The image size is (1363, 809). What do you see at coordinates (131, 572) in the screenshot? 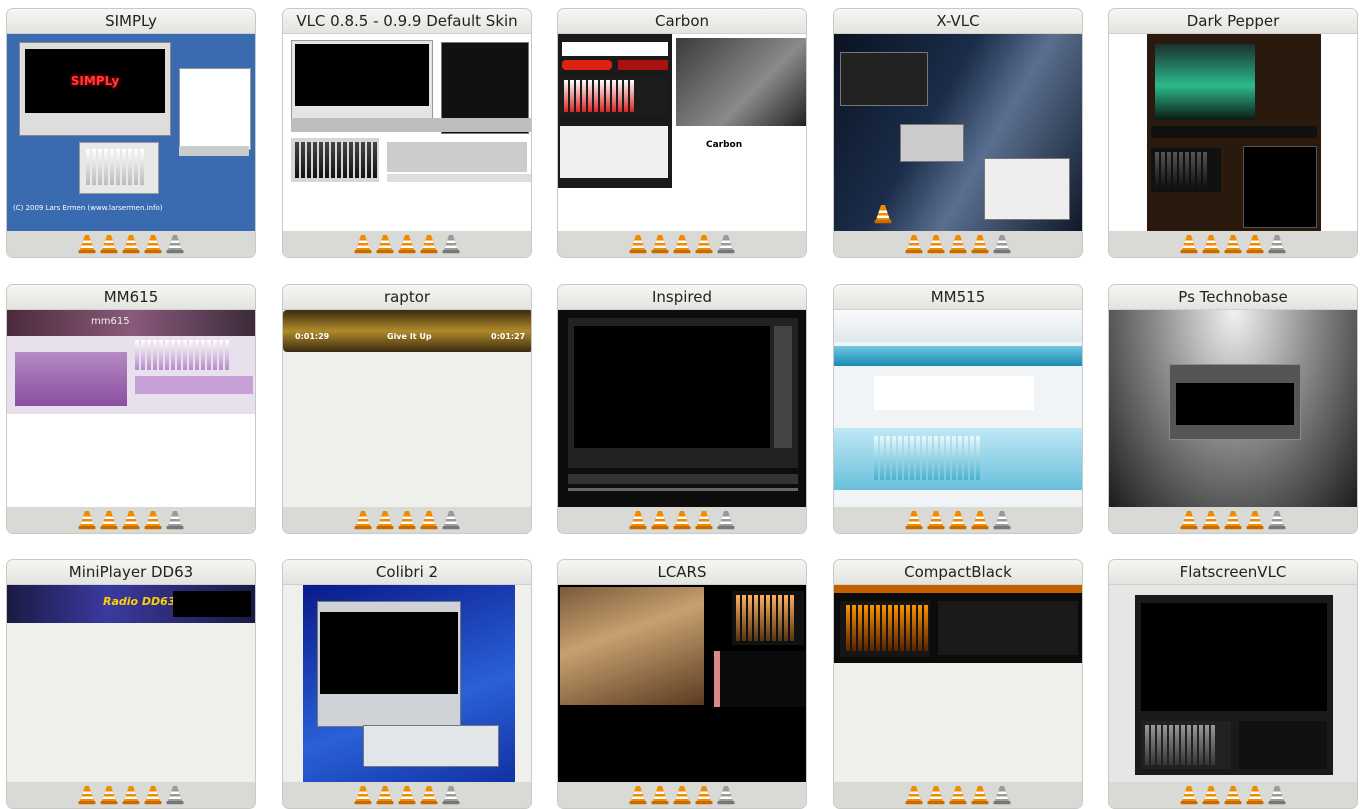
I see `skin-title: MiniPlayer DD63` at bounding box center [131, 572].